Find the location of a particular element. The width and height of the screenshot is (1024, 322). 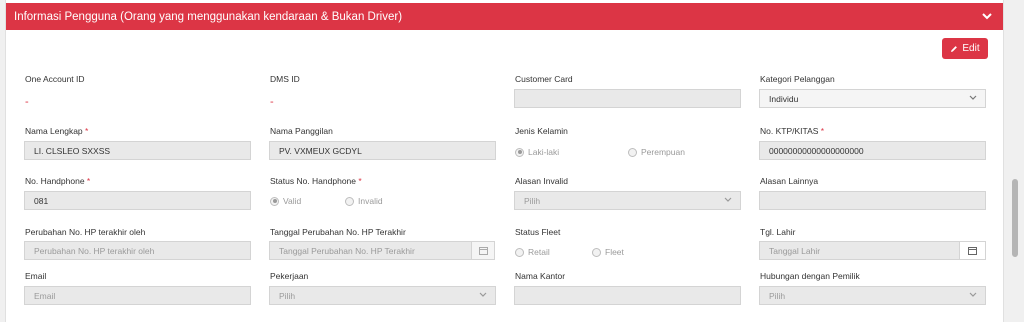

kategori-select: Individu is located at coordinates (872, 98).